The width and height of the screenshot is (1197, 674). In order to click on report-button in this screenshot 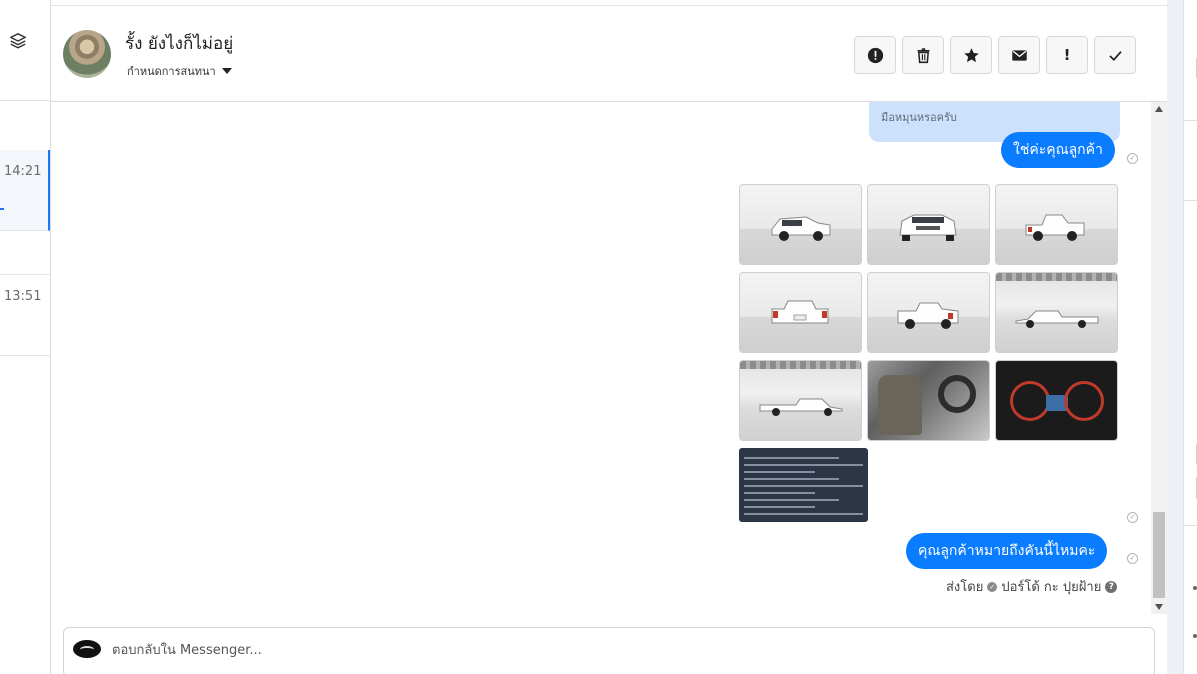, I will do `click(875, 55)`.